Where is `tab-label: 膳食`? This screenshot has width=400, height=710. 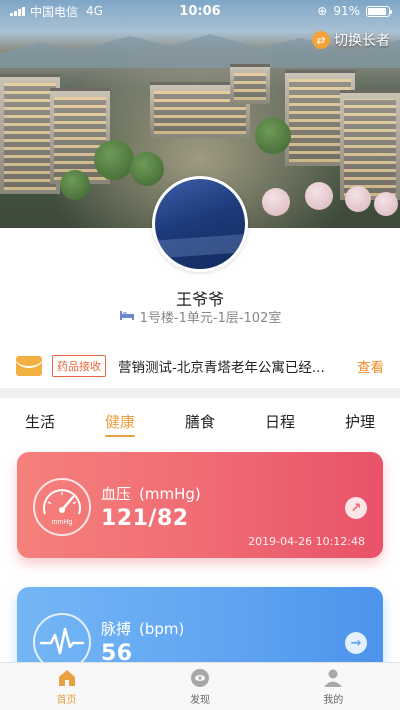 tab-label: 膳食 is located at coordinates (199, 421).